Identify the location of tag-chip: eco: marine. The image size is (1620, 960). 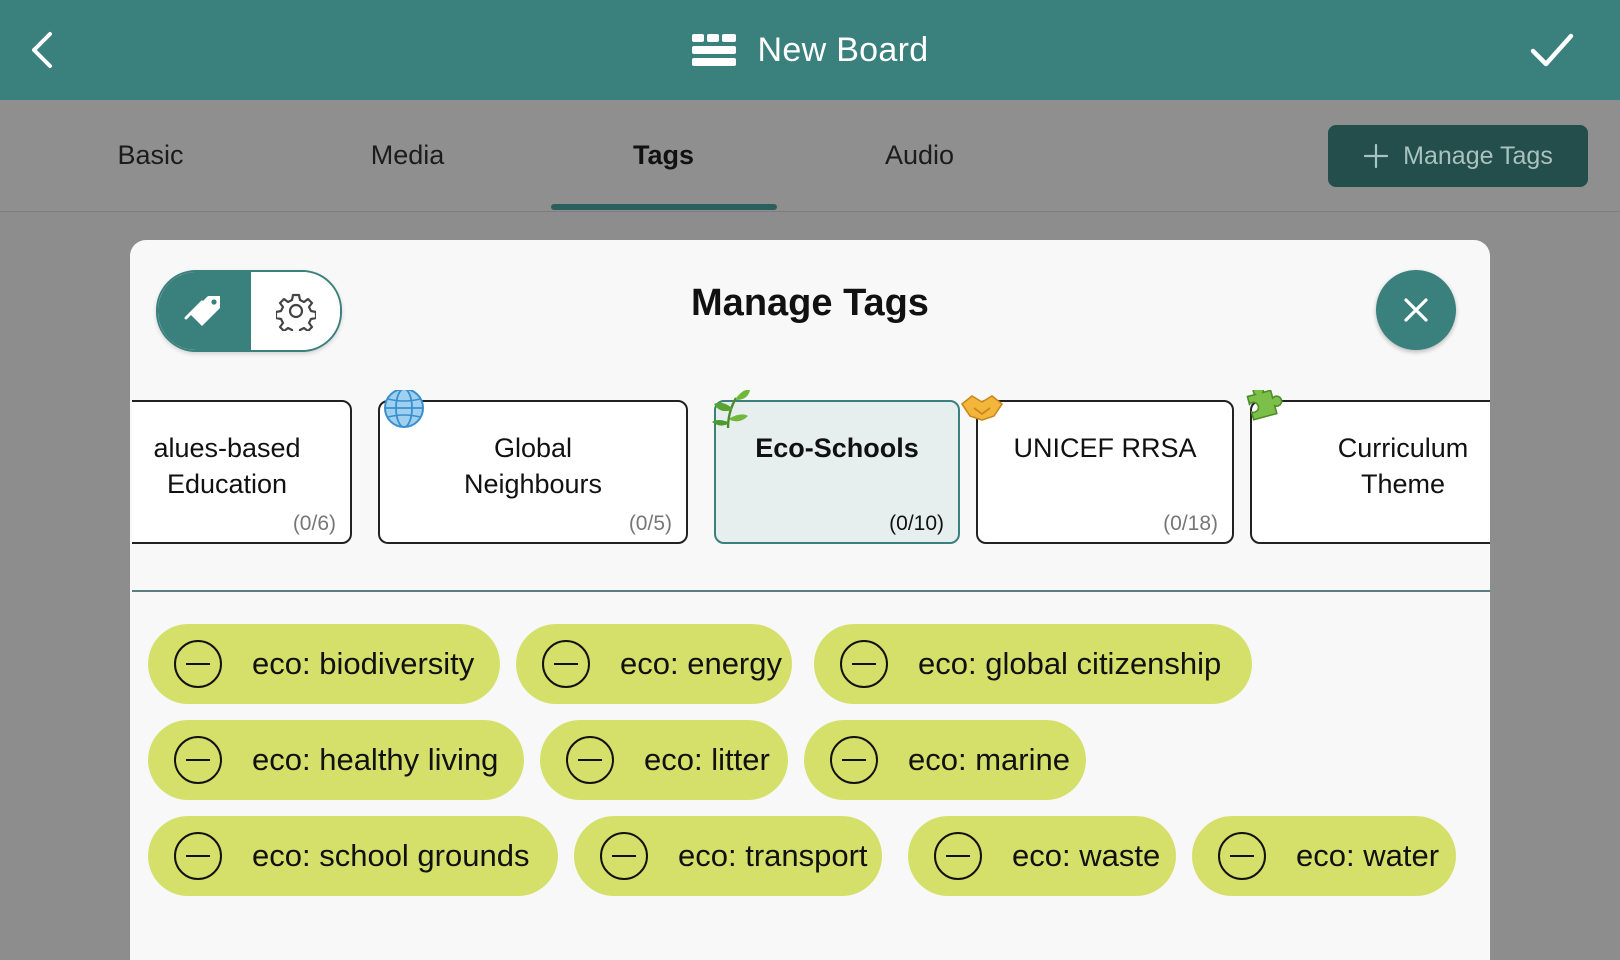
(945, 760).